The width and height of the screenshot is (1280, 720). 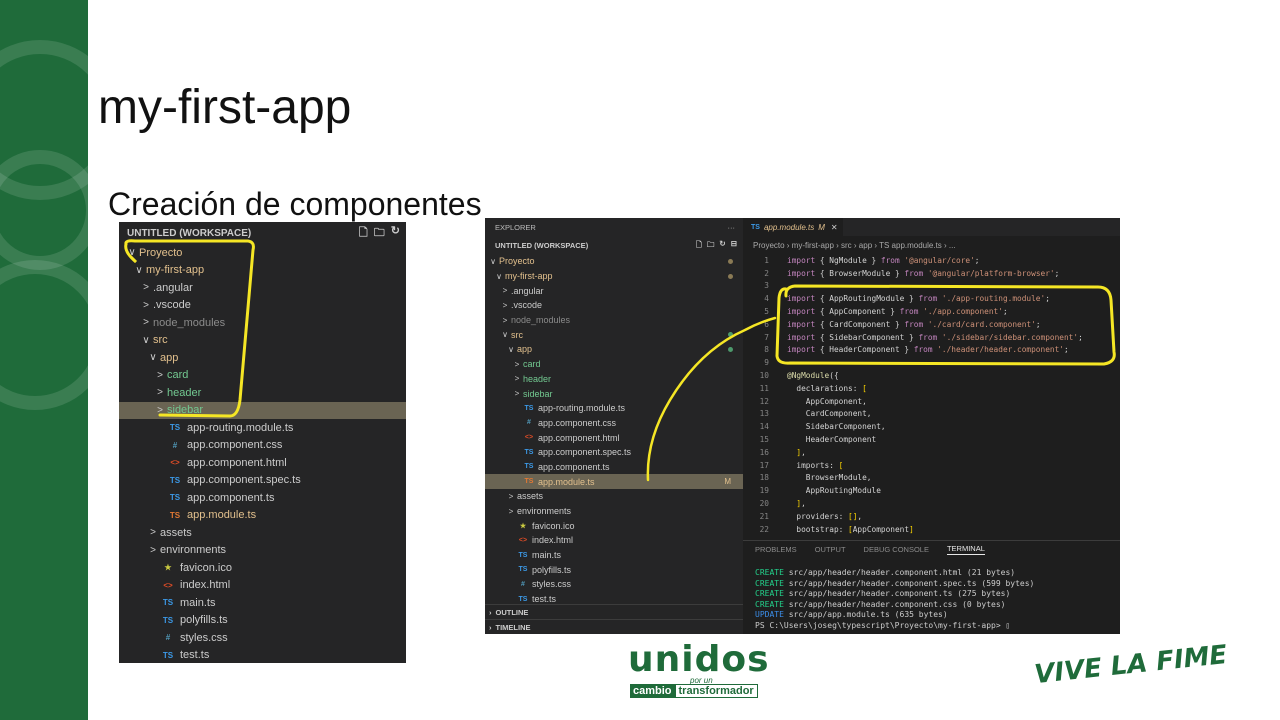 What do you see at coordinates (614, 481) in the screenshot?
I see `tree-item: TS app.module.ts M` at bounding box center [614, 481].